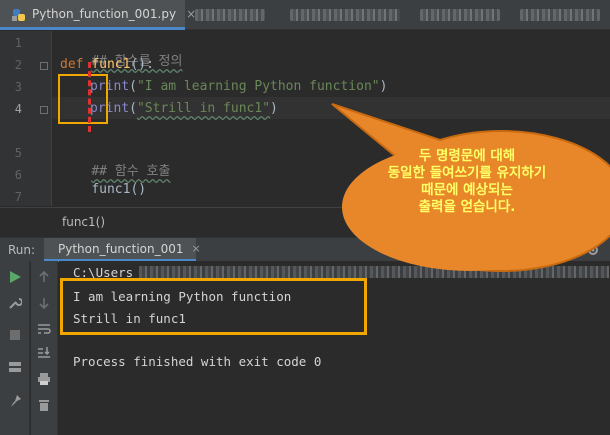 The height and width of the screenshot is (435, 610). I want to click on python-file-icon, so click(19, 14).